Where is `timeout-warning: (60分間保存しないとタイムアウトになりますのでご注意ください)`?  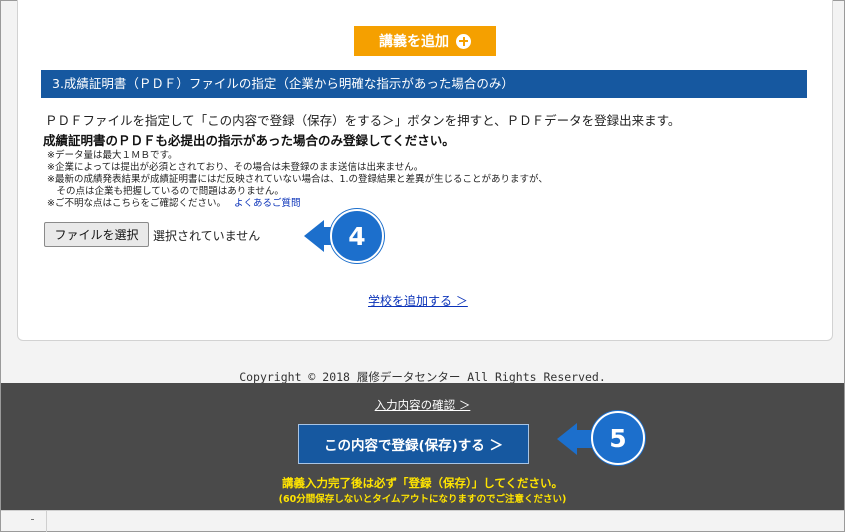 timeout-warning: (60分間保存しないとタイムアウトになりますのでご注意ください) is located at coordinates (422, 499).